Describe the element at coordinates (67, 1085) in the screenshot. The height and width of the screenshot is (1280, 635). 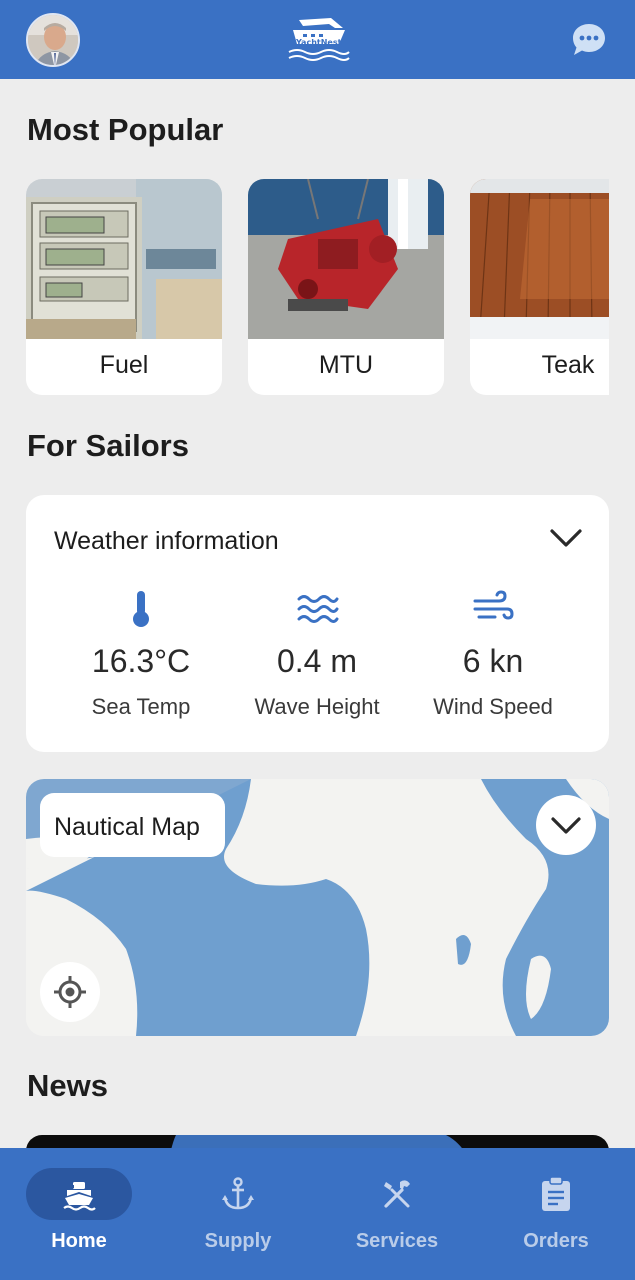
I see `news-title: News` at that location.